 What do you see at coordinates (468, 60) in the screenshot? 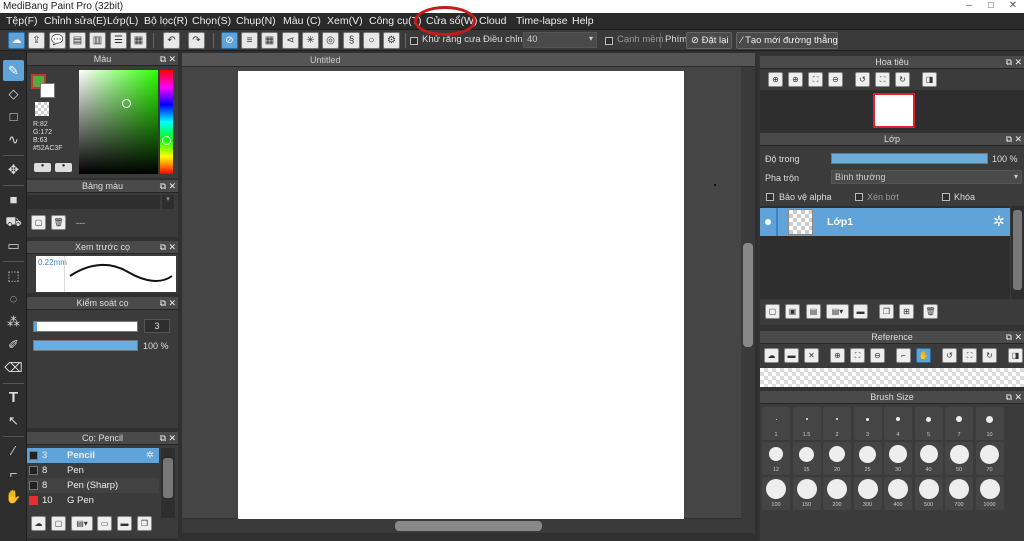
I see `document-tab` at bounding box center [468, 60].